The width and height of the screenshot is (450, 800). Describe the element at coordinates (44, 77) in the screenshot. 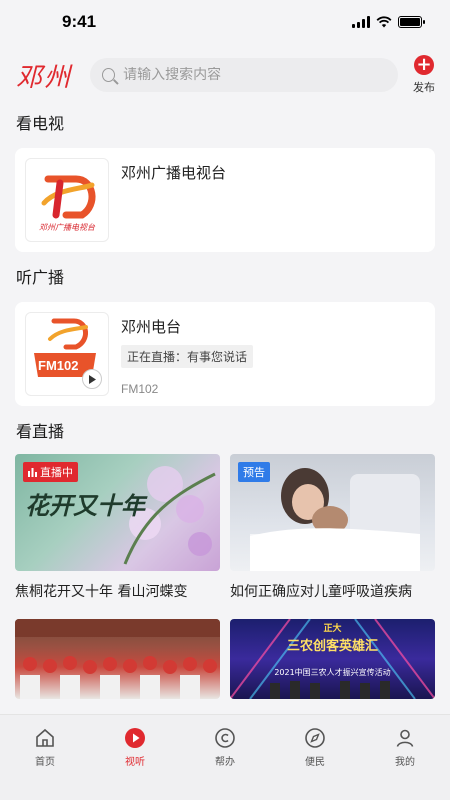

I see `app-logo: 邓州` at that location.